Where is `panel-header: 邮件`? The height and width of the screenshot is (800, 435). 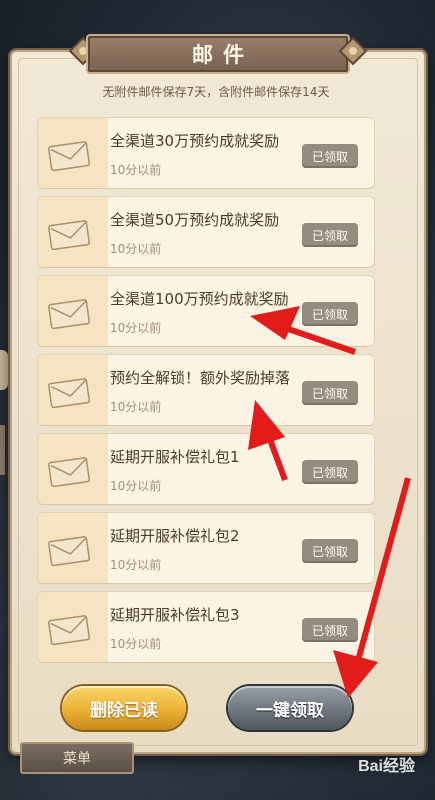
panel-header: 邮件 is located at coordinates (218, 52).